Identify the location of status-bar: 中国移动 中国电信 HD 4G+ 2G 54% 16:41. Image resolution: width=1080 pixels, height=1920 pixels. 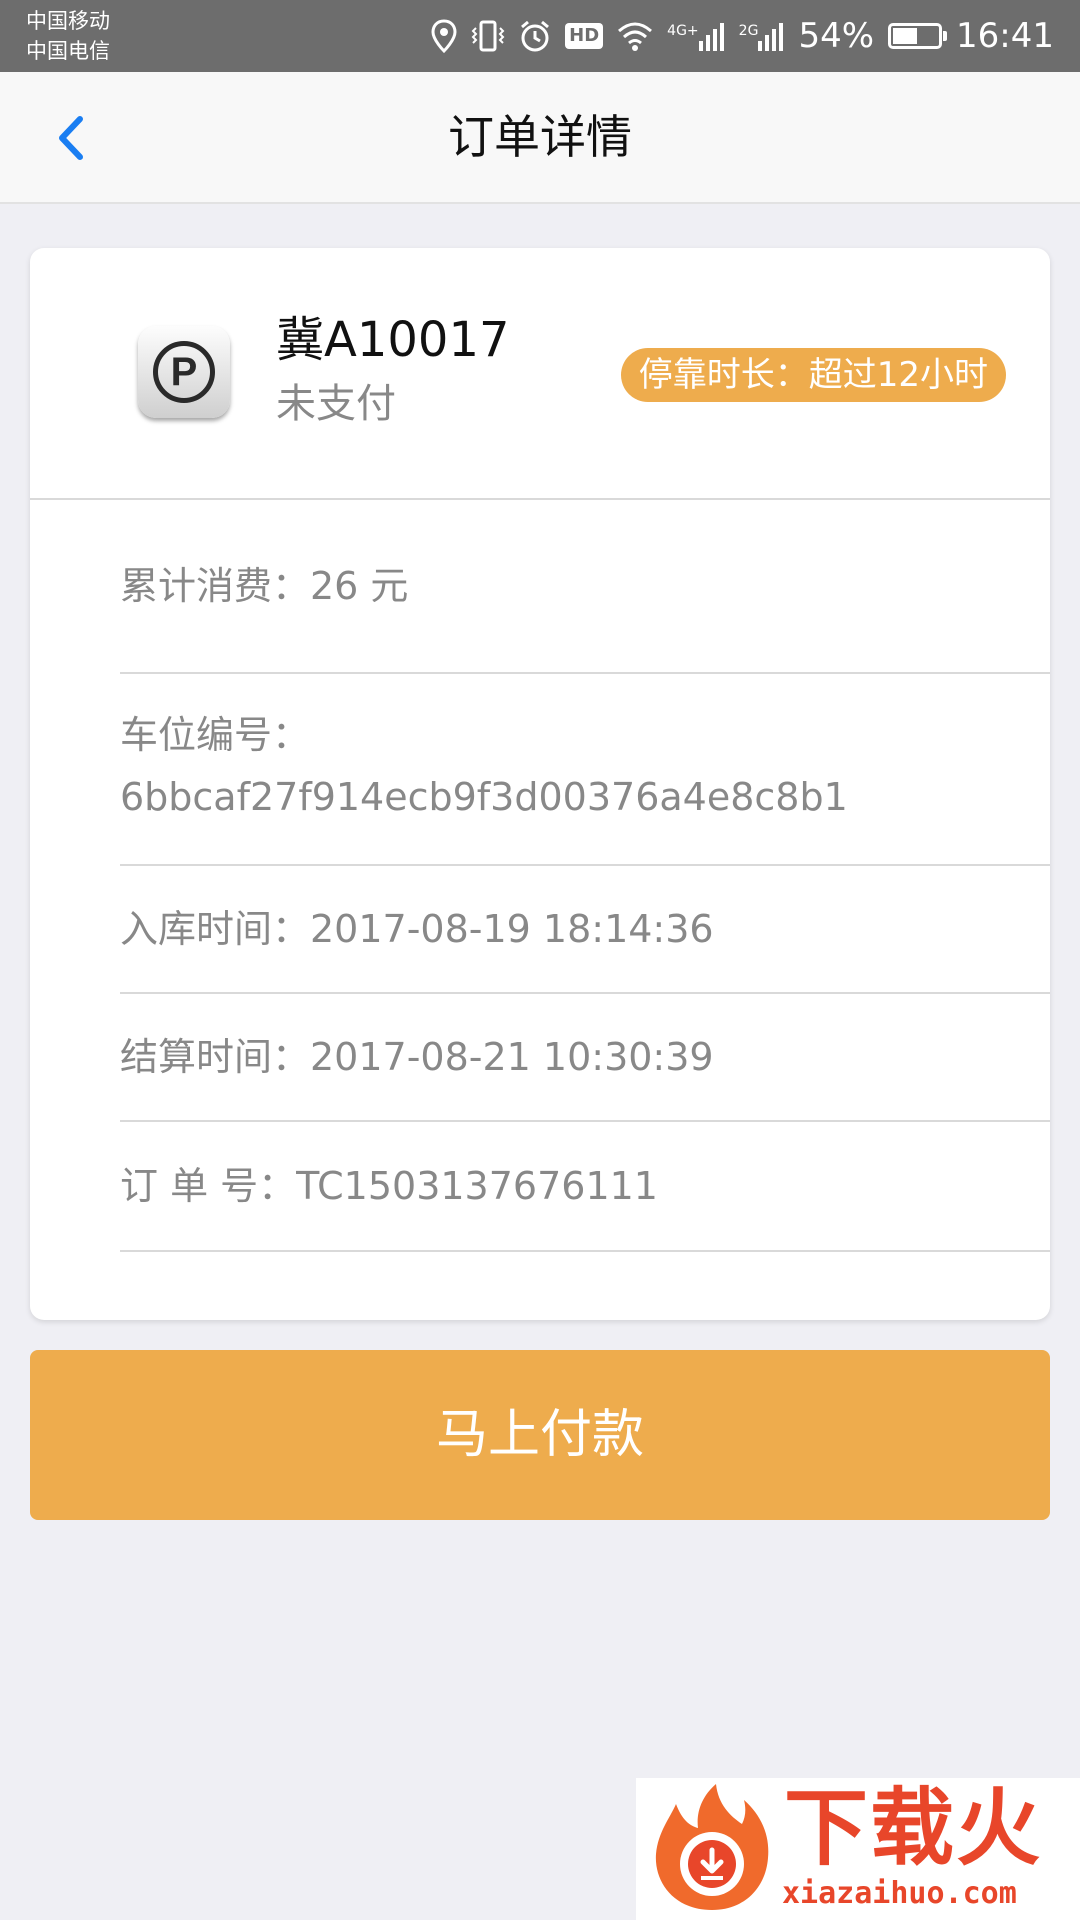
(540, 36).